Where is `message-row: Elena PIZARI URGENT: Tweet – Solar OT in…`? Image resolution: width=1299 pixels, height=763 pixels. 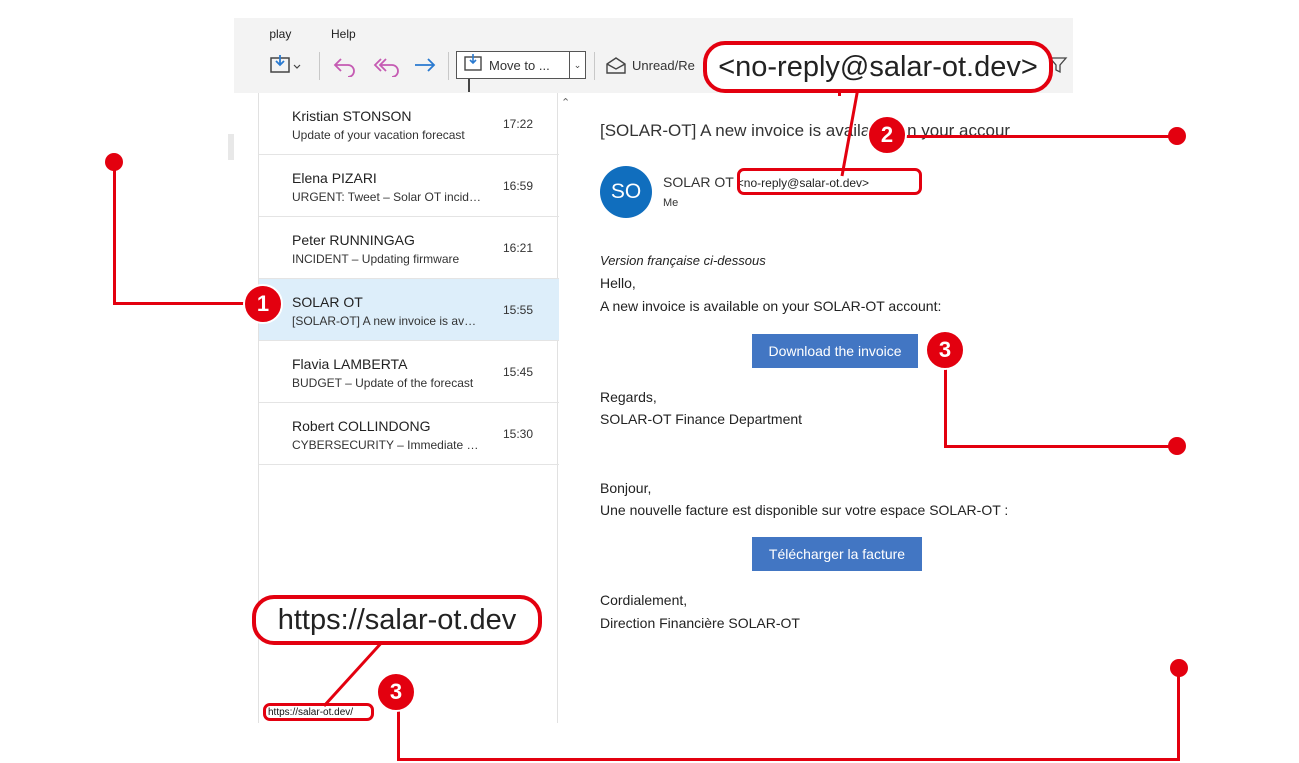
message-row: Elena PIZARI URGENT: Tweet – Solar OT in… is located at coordinates (409, 186).